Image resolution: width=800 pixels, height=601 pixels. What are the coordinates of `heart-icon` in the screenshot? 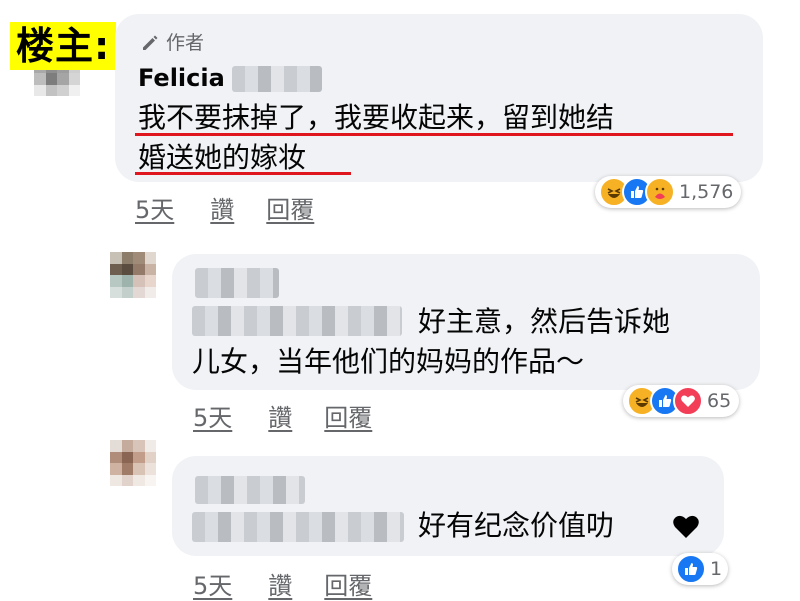 It's located at (686, 526).